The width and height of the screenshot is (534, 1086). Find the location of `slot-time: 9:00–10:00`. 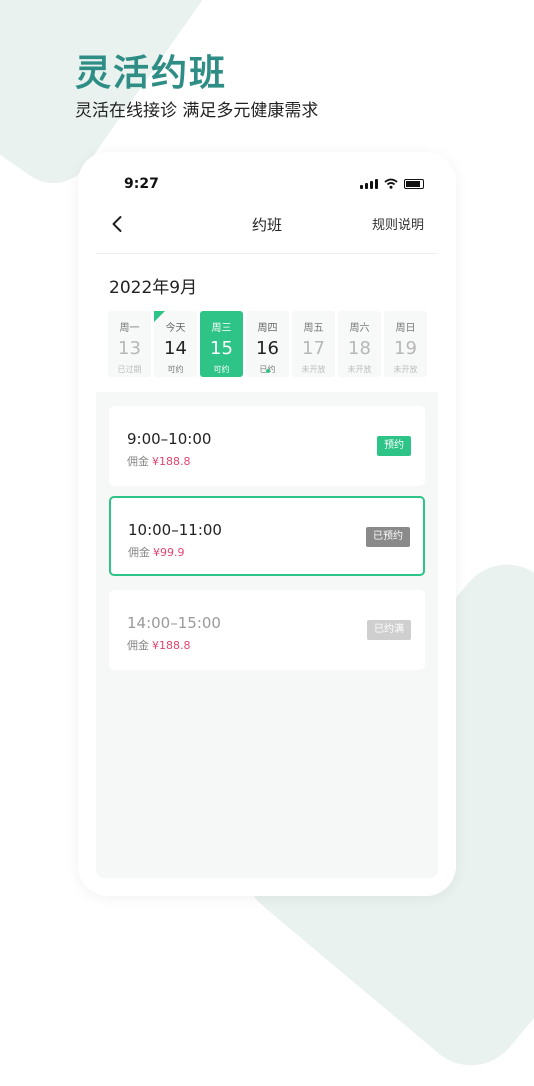

slot-time: 9:00–10:00 is located at coordinates (169, 439).